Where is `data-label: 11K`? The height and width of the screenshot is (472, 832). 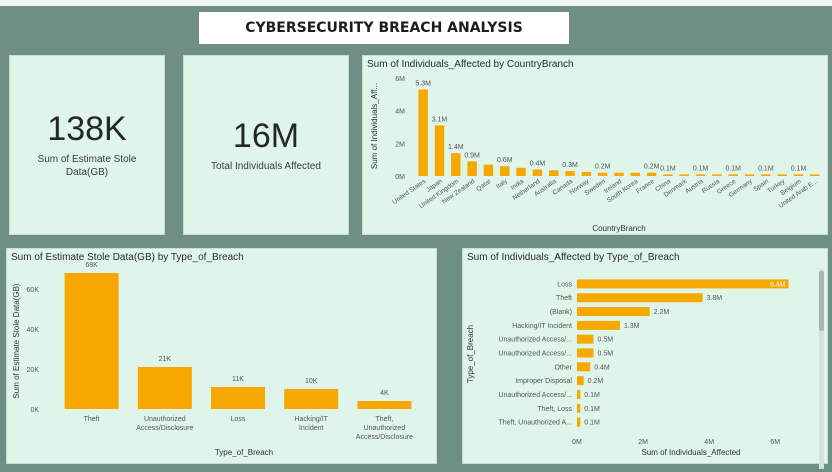
data-label: 11K is located at coordinates (238, 379).